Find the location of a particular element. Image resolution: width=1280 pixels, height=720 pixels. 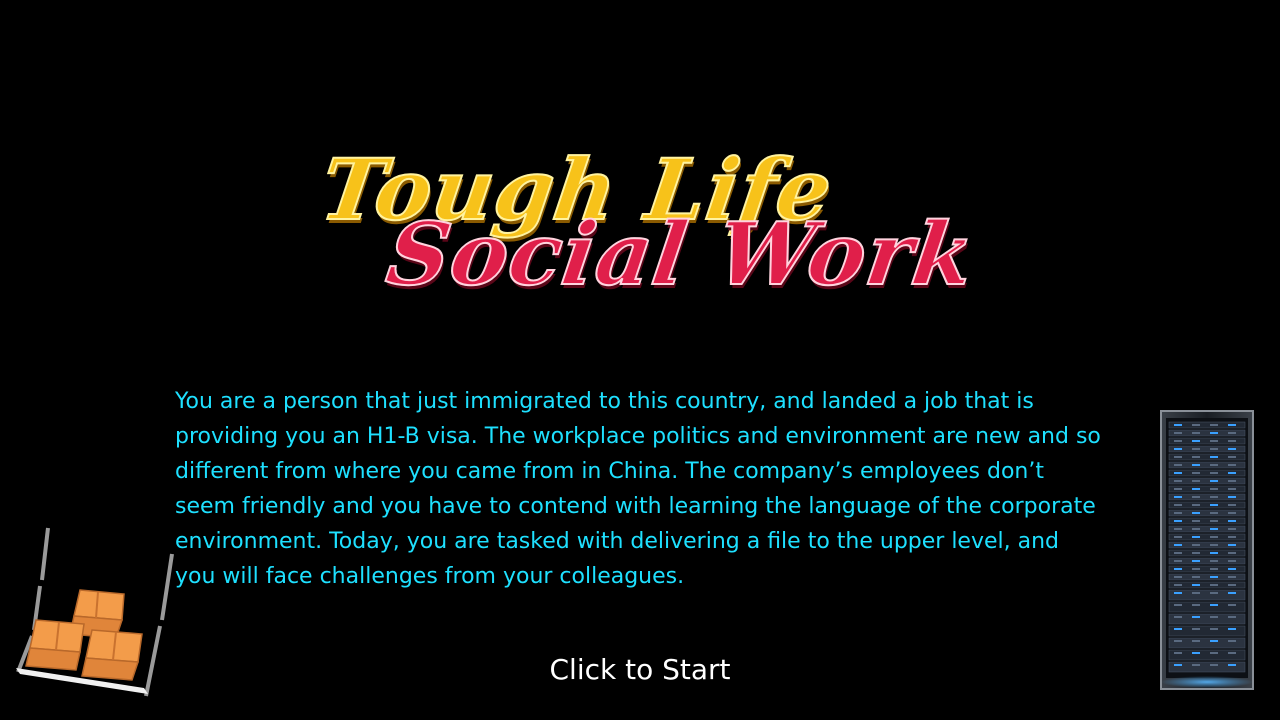

stacked-boxes-icon is located at coordinates (95, 612).